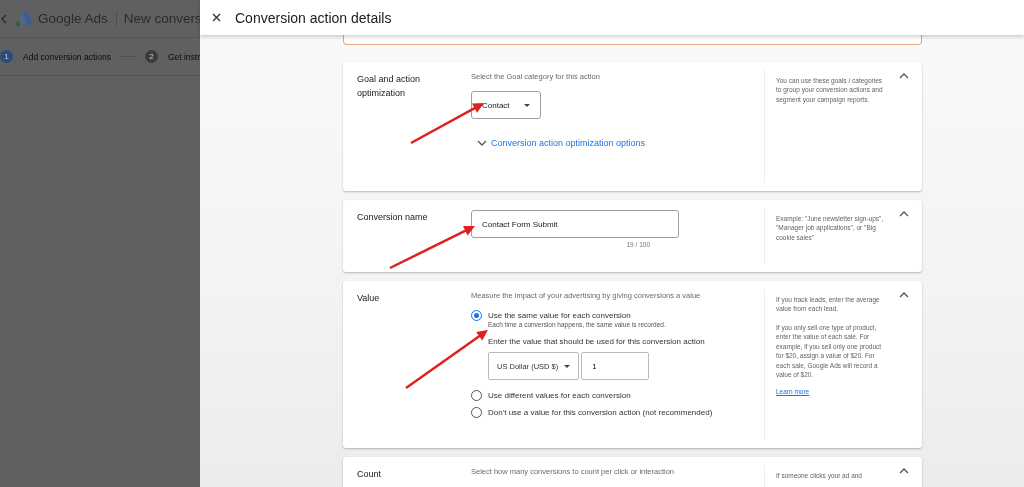  I want to click on conversion-name-input: Contact Form Submit, so click(575, 224).